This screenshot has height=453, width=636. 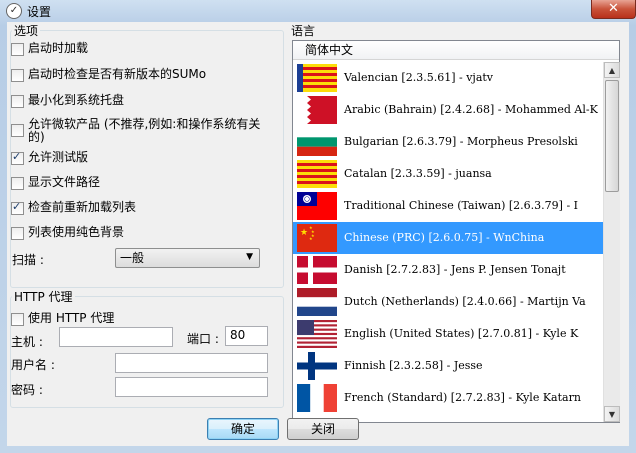 I want to click on option-show-file-path: 显示文件路径, so click(x=55, y=183).